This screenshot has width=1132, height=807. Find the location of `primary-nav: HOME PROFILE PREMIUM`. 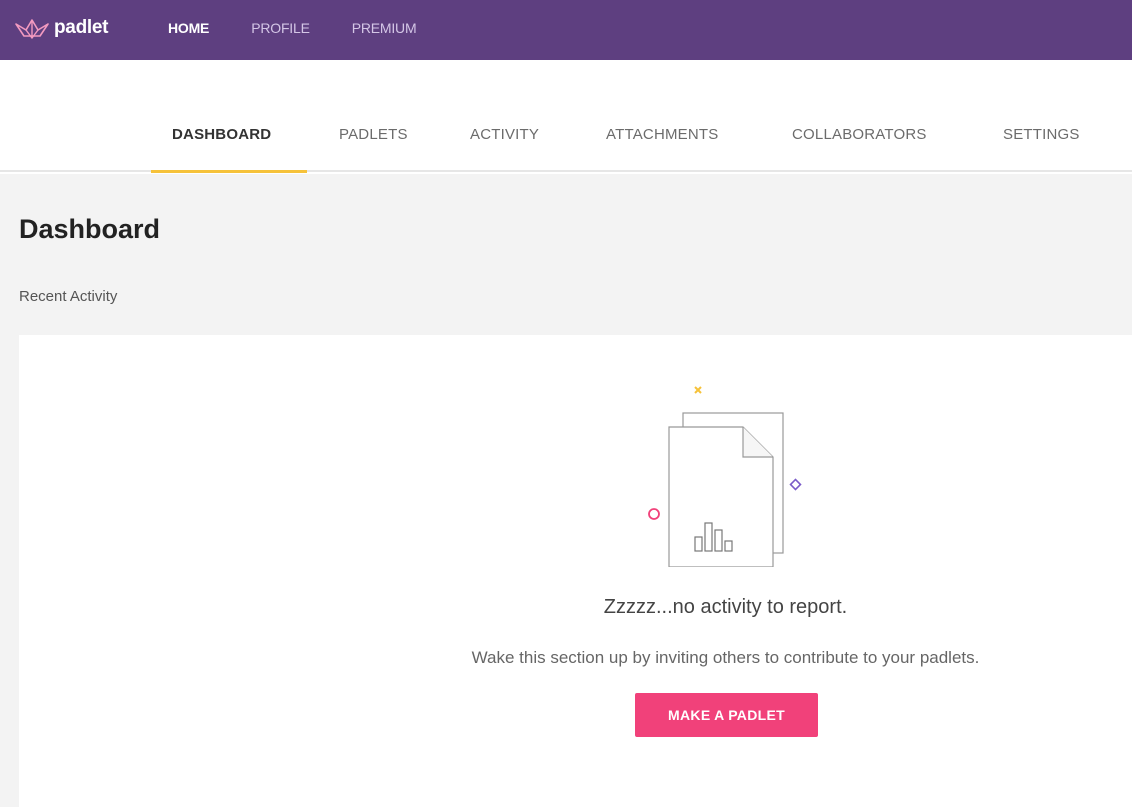

primary-nav: HOME PROFILE PREMIUM is located at coordinates (313, 28).